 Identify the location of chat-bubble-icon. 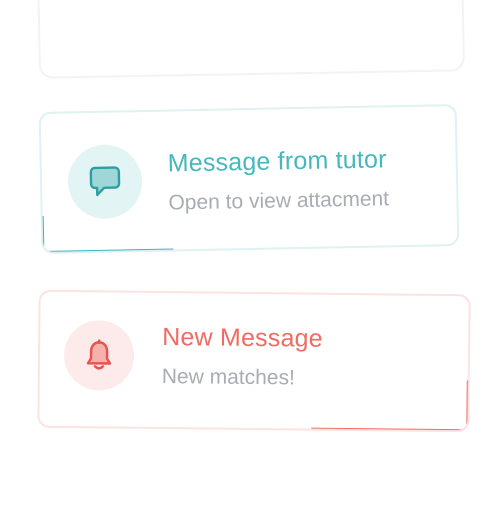
(105, 181).